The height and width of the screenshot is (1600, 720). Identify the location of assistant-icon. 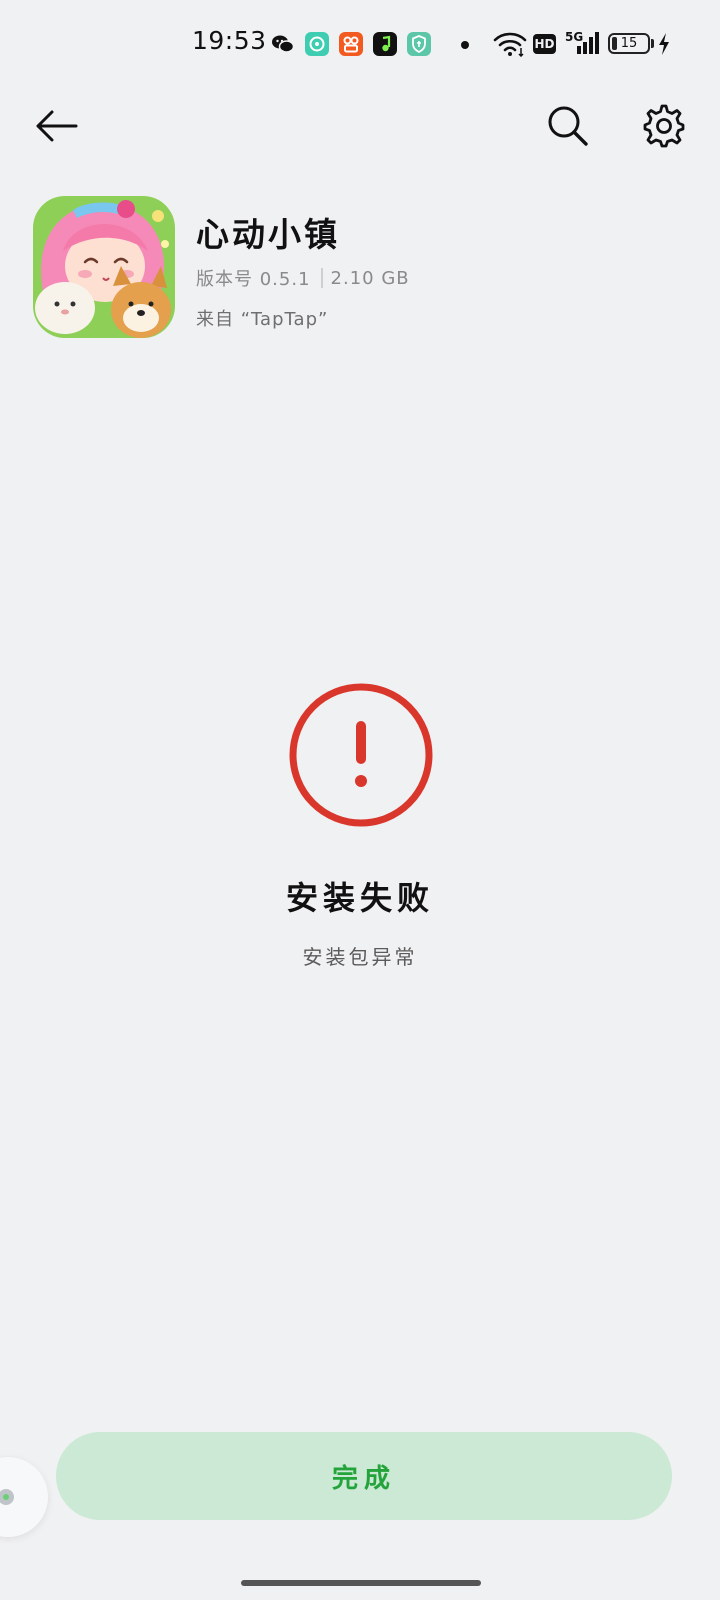
(7, 1497).